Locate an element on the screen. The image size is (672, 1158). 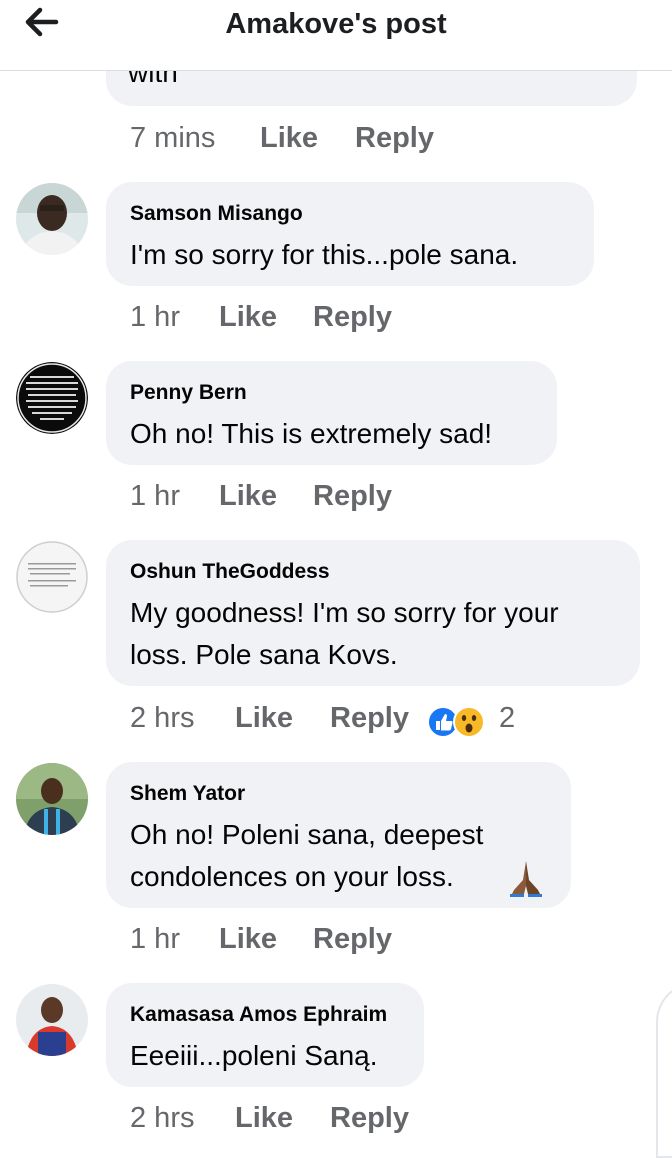
comment-author: Oshun TheGoddess is located at coordinates (230, 572).